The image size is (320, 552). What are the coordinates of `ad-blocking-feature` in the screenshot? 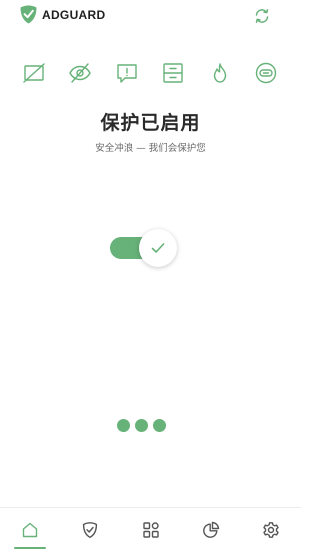 It's located at (34, 73).